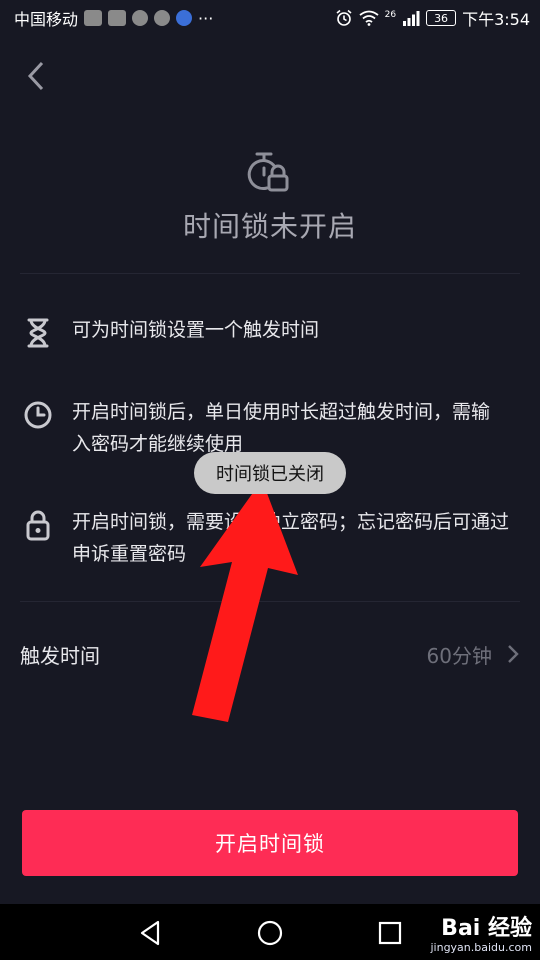 The width and height of the screenshot is (540, 960). I want to click on alarm-icon, so click(344, 17).